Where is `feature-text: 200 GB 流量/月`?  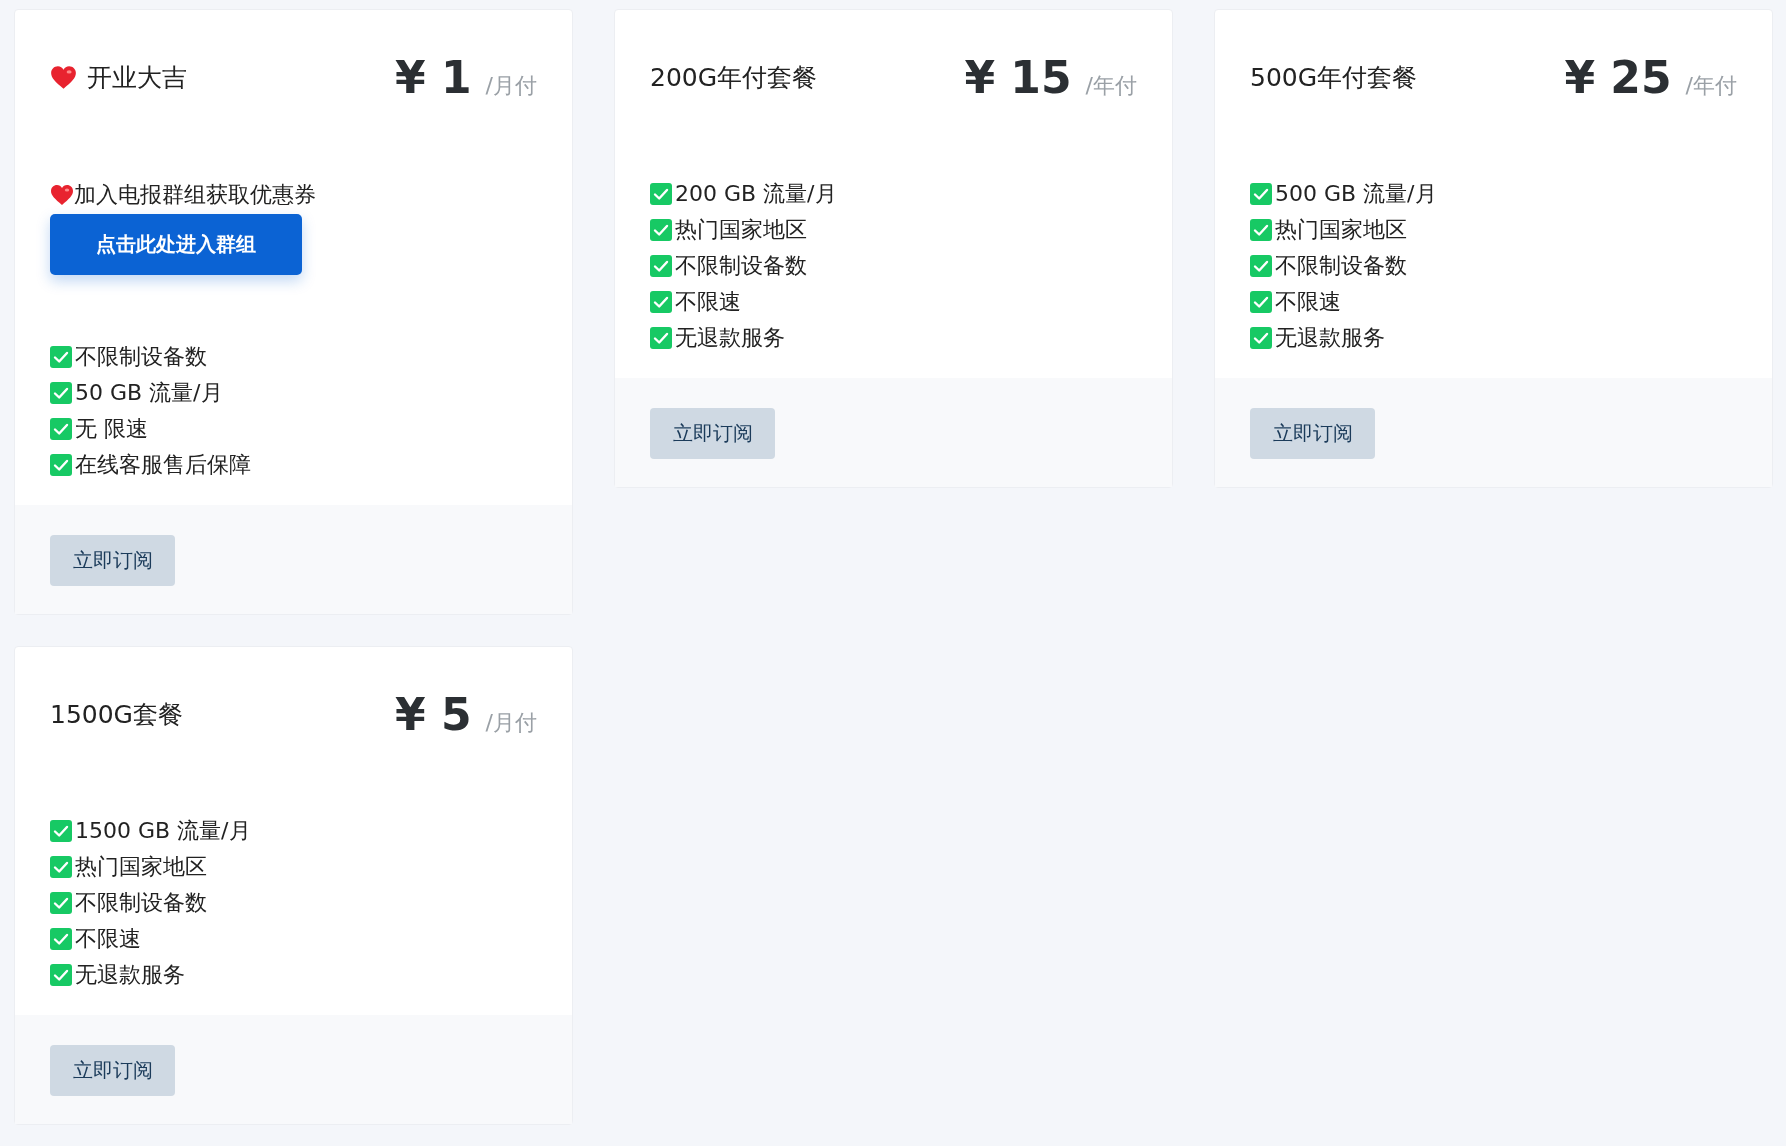 feature-text: 200 GB 流量/月 is located at coordinates (756, 194).